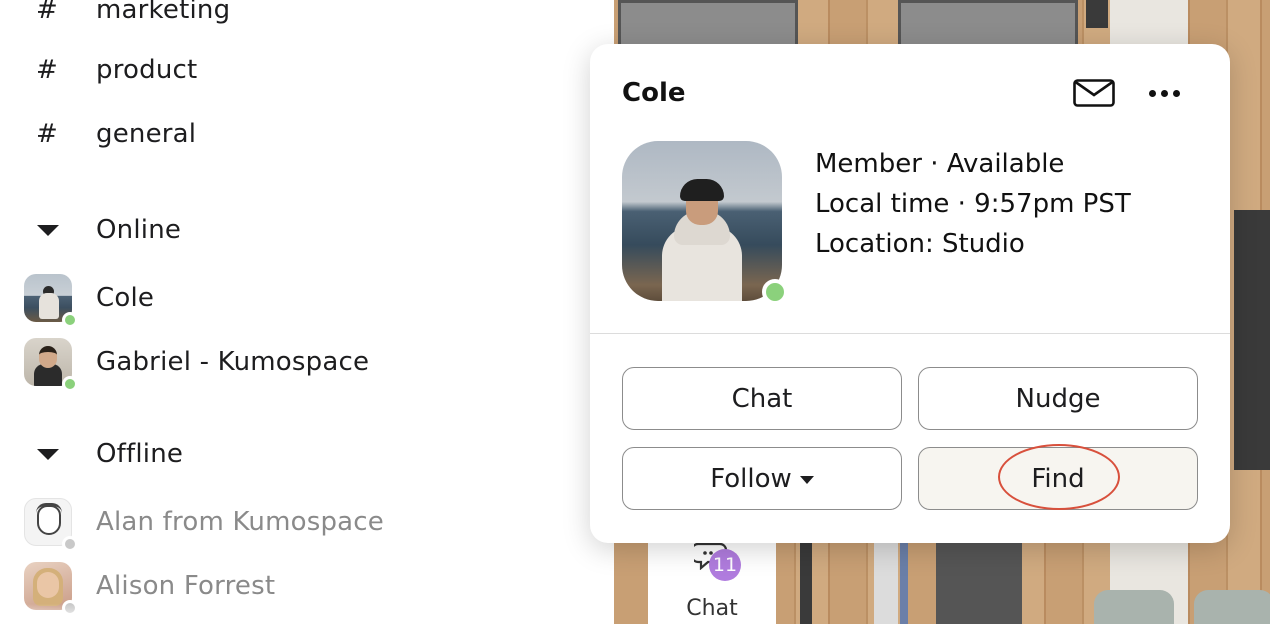 This screenshot has height=624, width=1270. What do you see at coordinates (307, 230) in the screenshot?
I see `section-toggle-online: Online` at bounding box center [307, 230].